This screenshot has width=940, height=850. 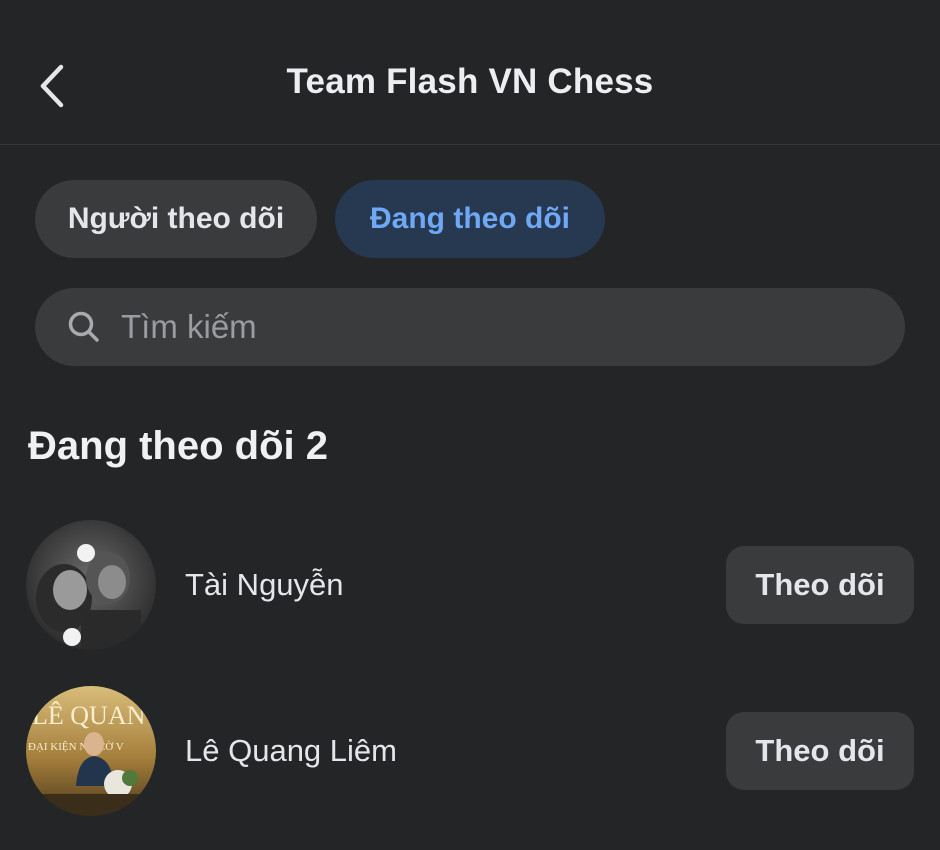 I want to click on avatar-banner-text: LÊ QUAN, so click(x=89, y=715).